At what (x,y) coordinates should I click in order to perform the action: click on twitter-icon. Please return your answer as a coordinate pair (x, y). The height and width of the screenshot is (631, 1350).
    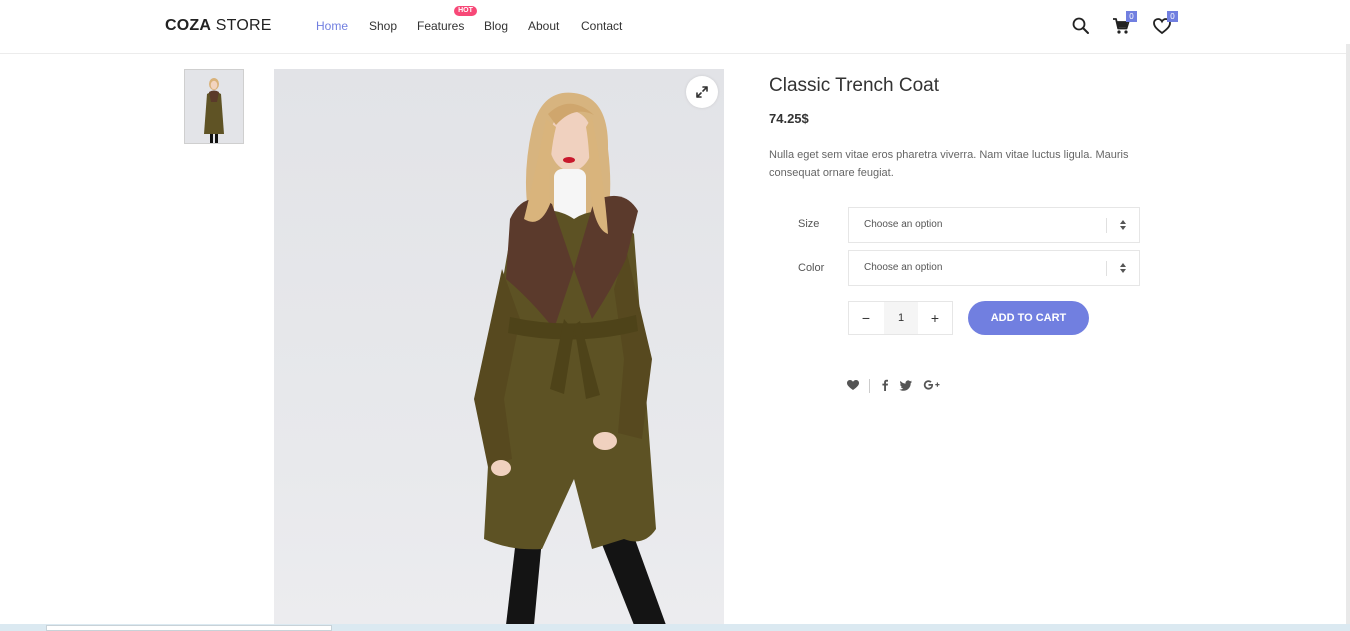
    Looking at the image, I should click on (906, 385).